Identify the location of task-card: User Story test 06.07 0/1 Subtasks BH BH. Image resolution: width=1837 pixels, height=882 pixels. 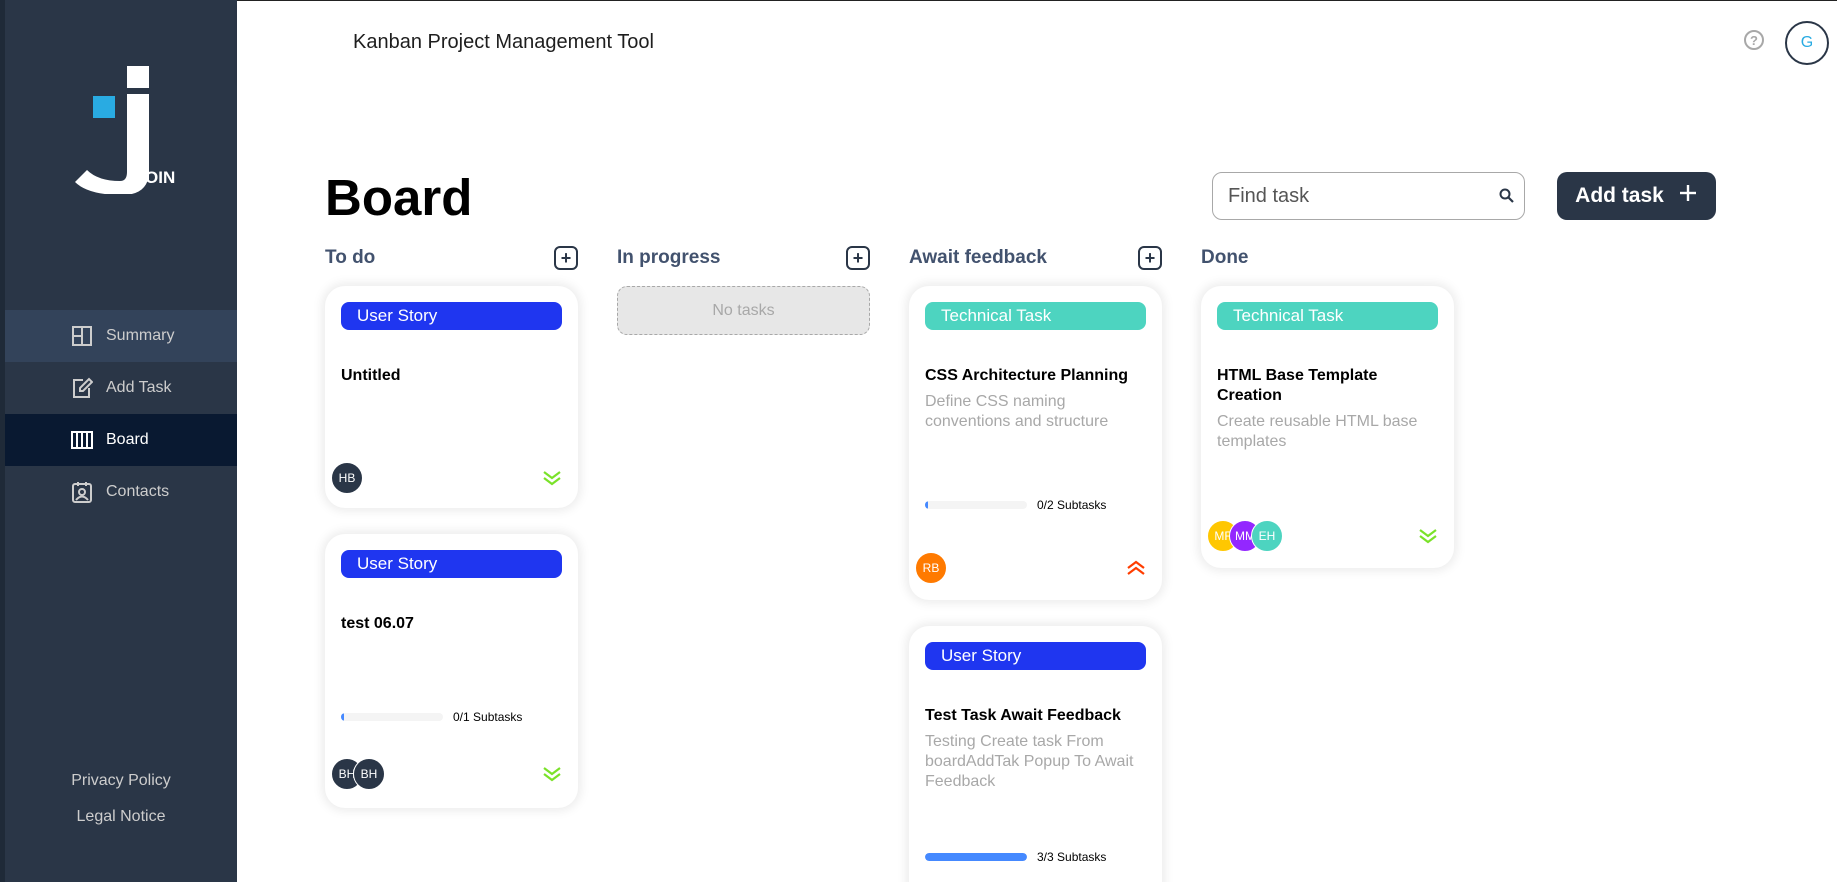
(451, 671).